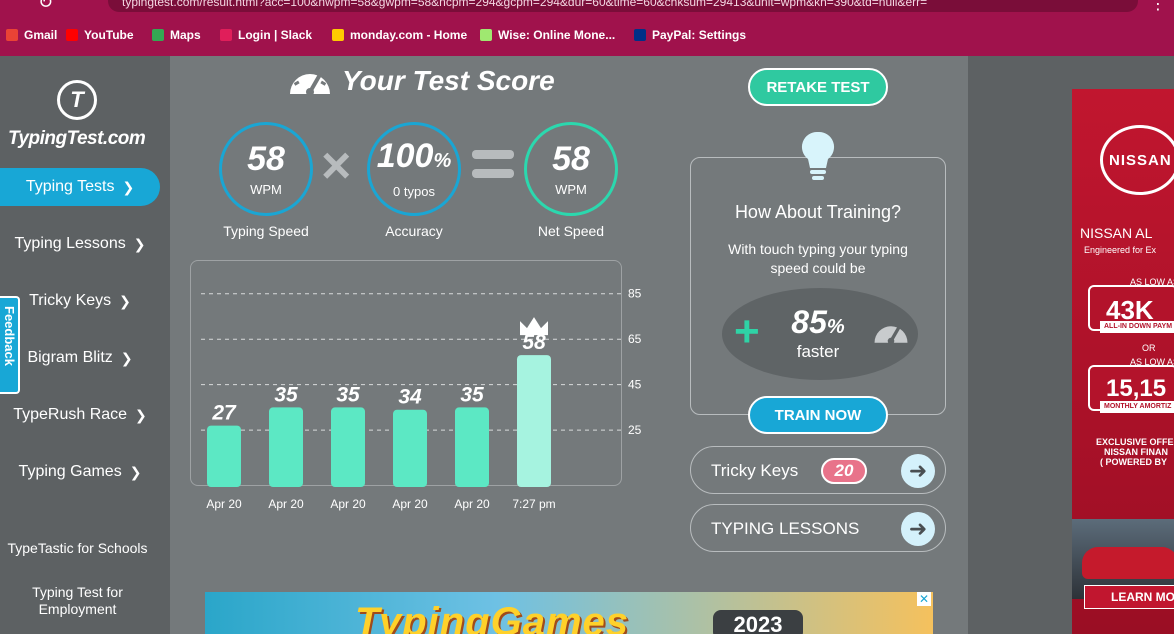 The width and height of the screenshot is (1174, 634). I want to click on ad-offer-1: EXCLUSIVE OFFER T, so click(1135, 442).